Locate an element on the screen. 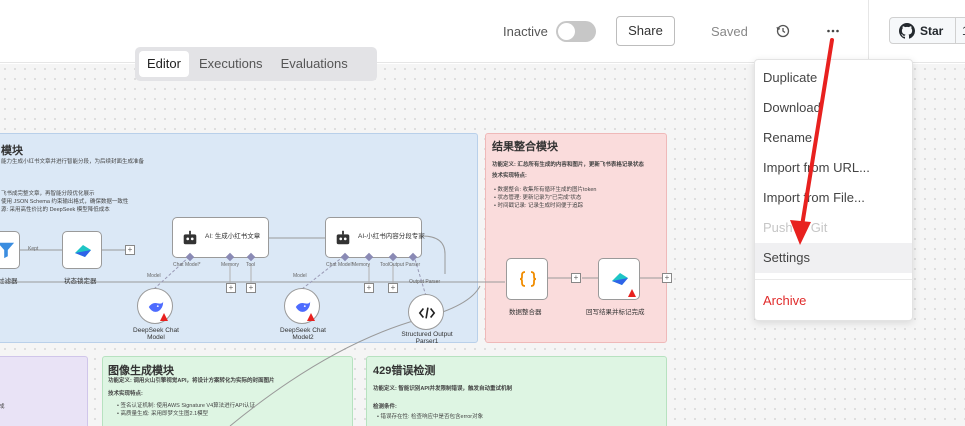  node-label: 回写结果并标记完成 is located at coordinates (615, 312).